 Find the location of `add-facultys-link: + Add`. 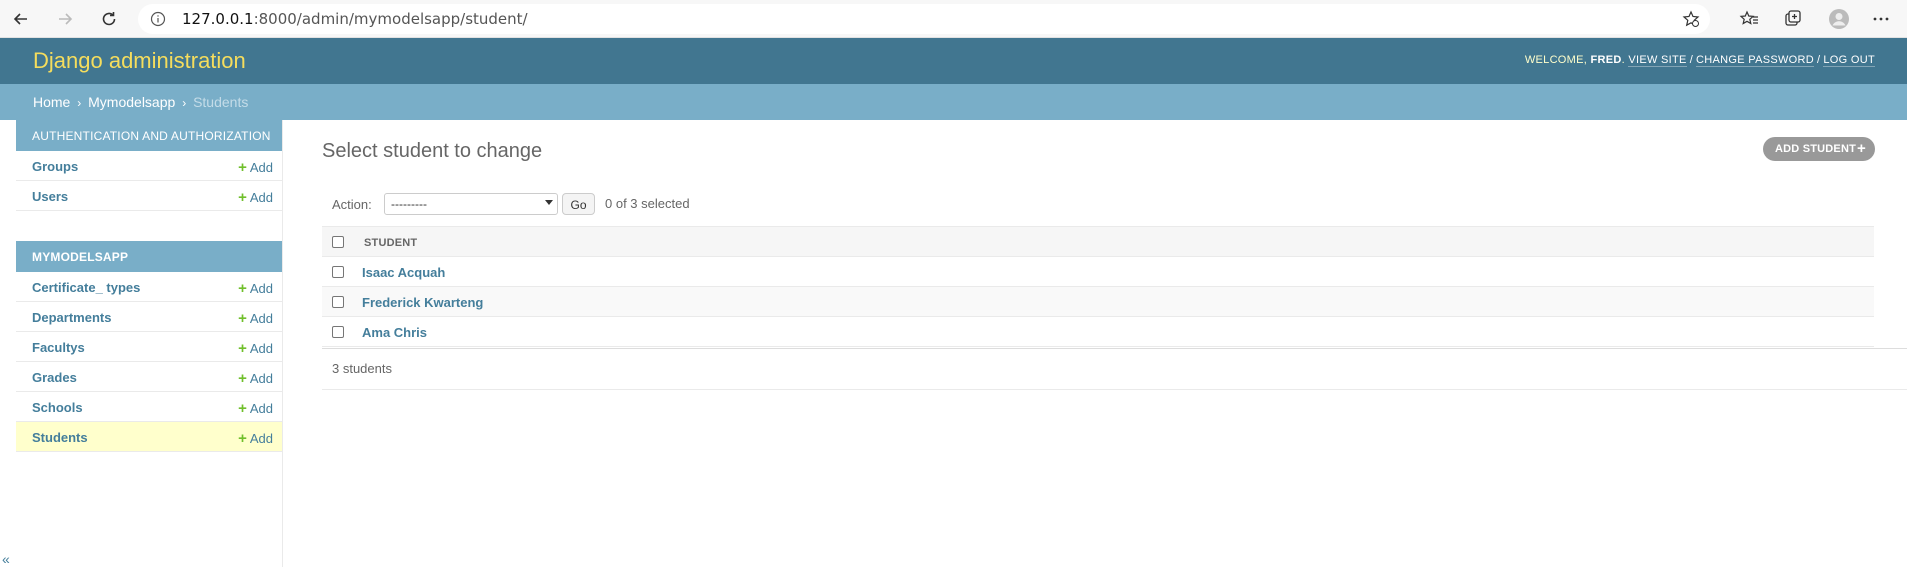

add-facultys-link: + Add is located at coordinates (255, 348).